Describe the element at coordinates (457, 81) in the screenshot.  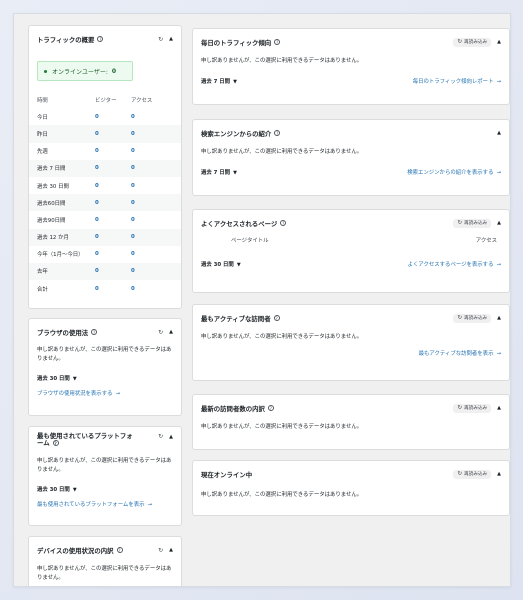
I see `daily-traffic-report-link: 毎日のトラフィック傾向レポート →` at that location.